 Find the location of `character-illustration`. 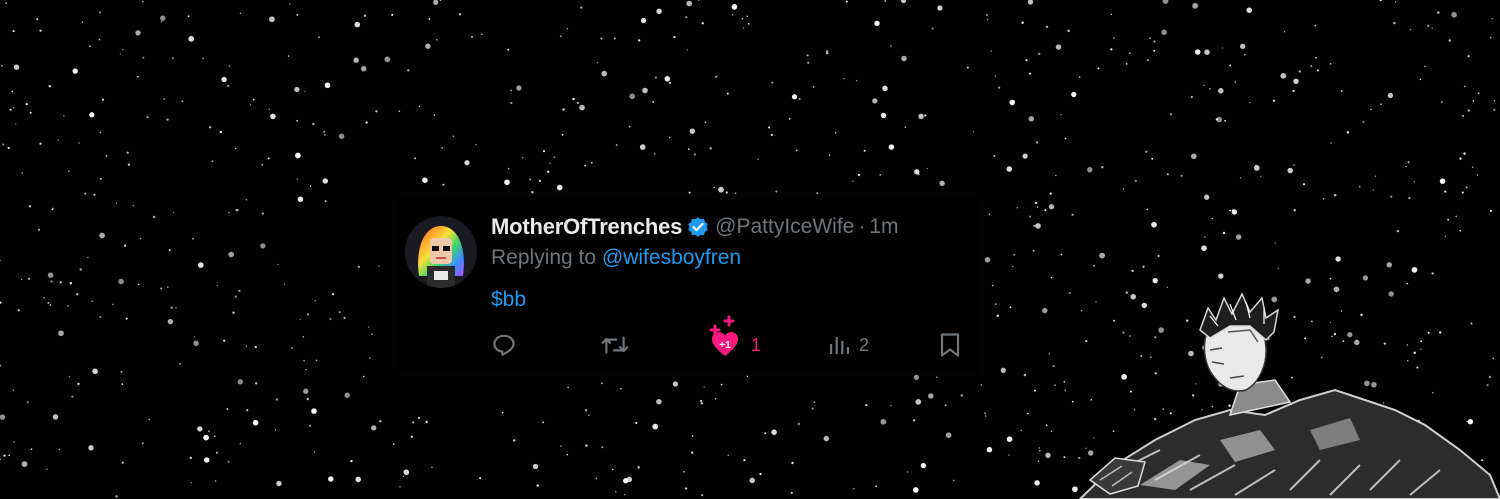

character-illustration is located at coordinates (1289, 395).